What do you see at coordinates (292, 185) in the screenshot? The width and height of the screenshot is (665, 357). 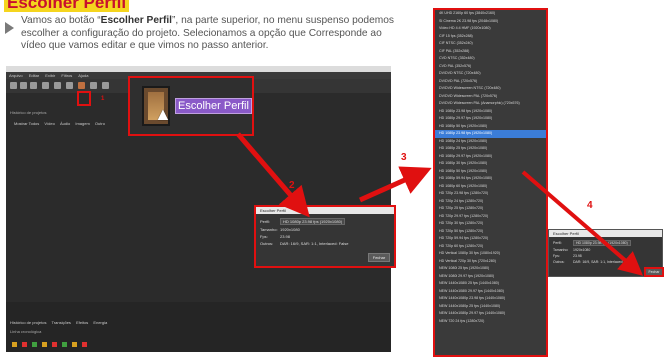 I see `step-2-label: 2` at bounding box center [292, 185].